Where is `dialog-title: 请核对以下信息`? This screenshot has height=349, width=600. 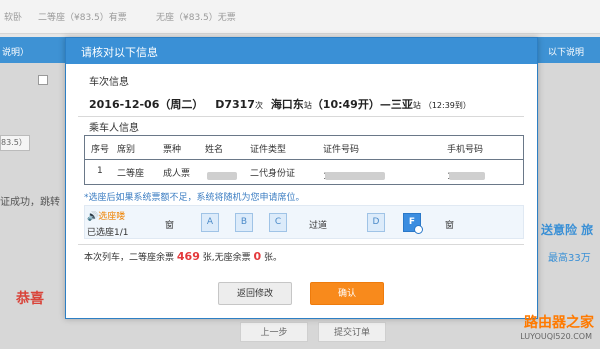 dialog-title: 请核对以下信息 is located at coordinates (119, 52).